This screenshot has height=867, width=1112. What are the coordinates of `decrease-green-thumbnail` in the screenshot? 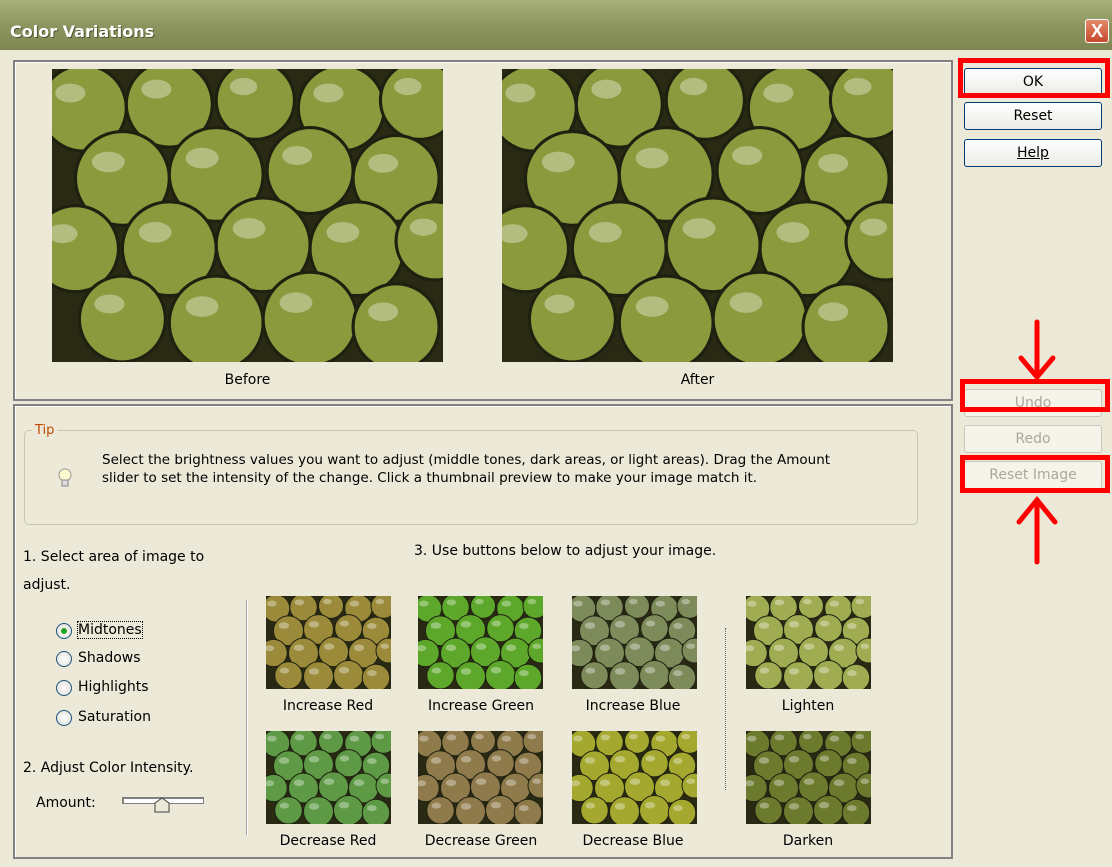 It's located at (480, 777).